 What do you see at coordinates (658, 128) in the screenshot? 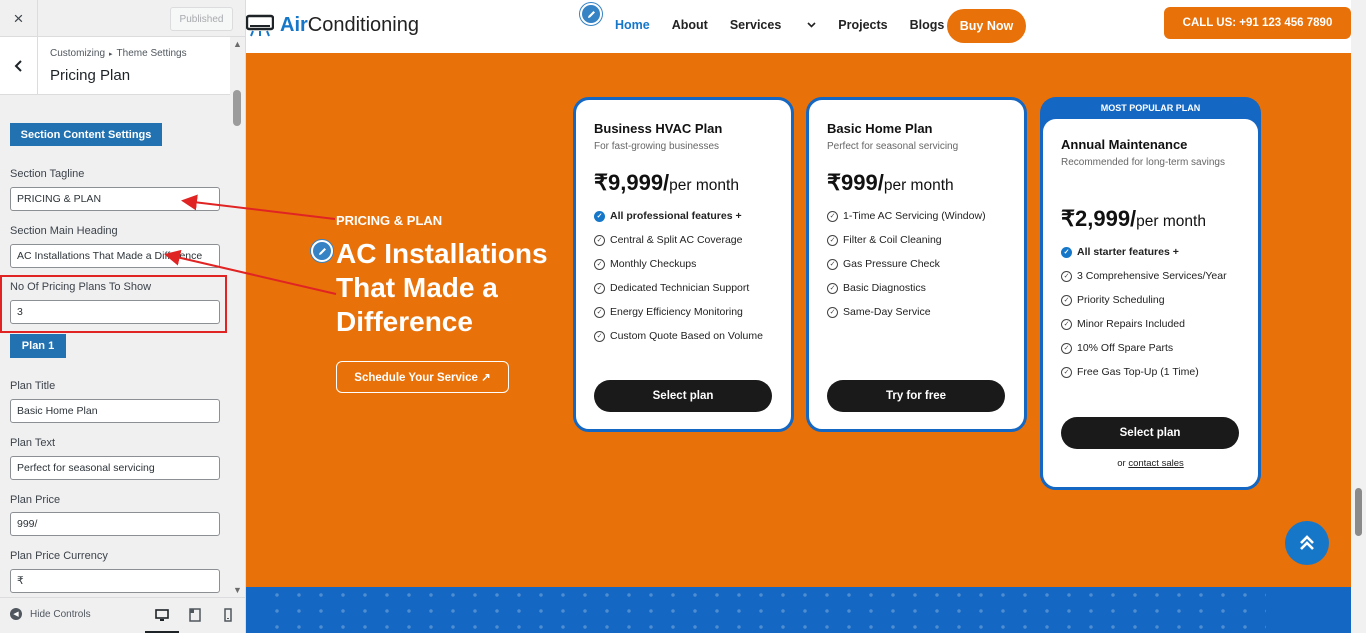
I see `plan-title: Business HVAC Plan` at bounding box center [658, 128].